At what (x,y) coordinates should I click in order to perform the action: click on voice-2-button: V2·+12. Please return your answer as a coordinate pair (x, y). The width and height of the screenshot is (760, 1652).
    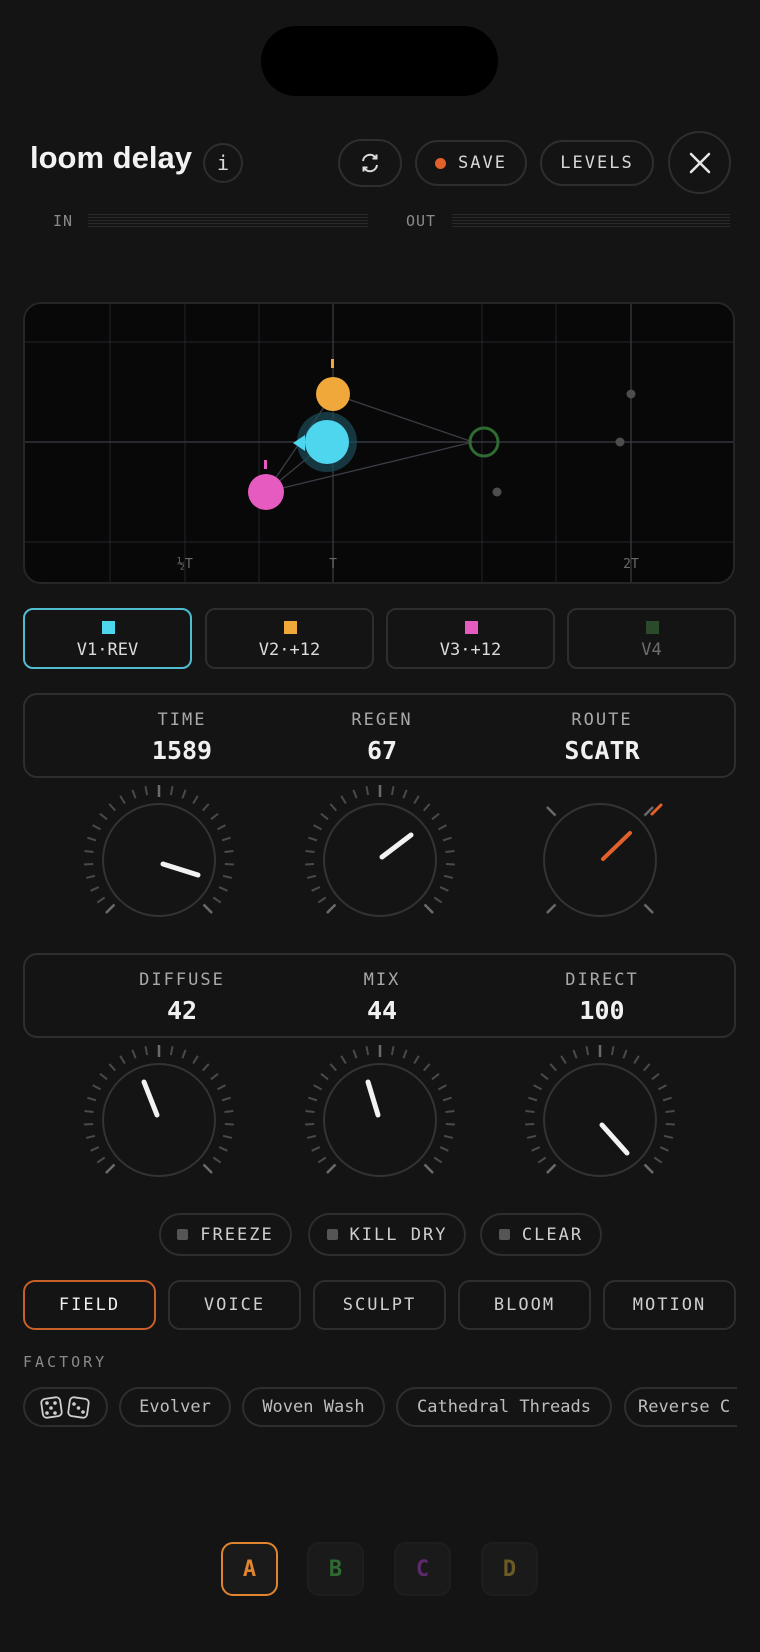
    Looking at the image, I should click on (289, 638).